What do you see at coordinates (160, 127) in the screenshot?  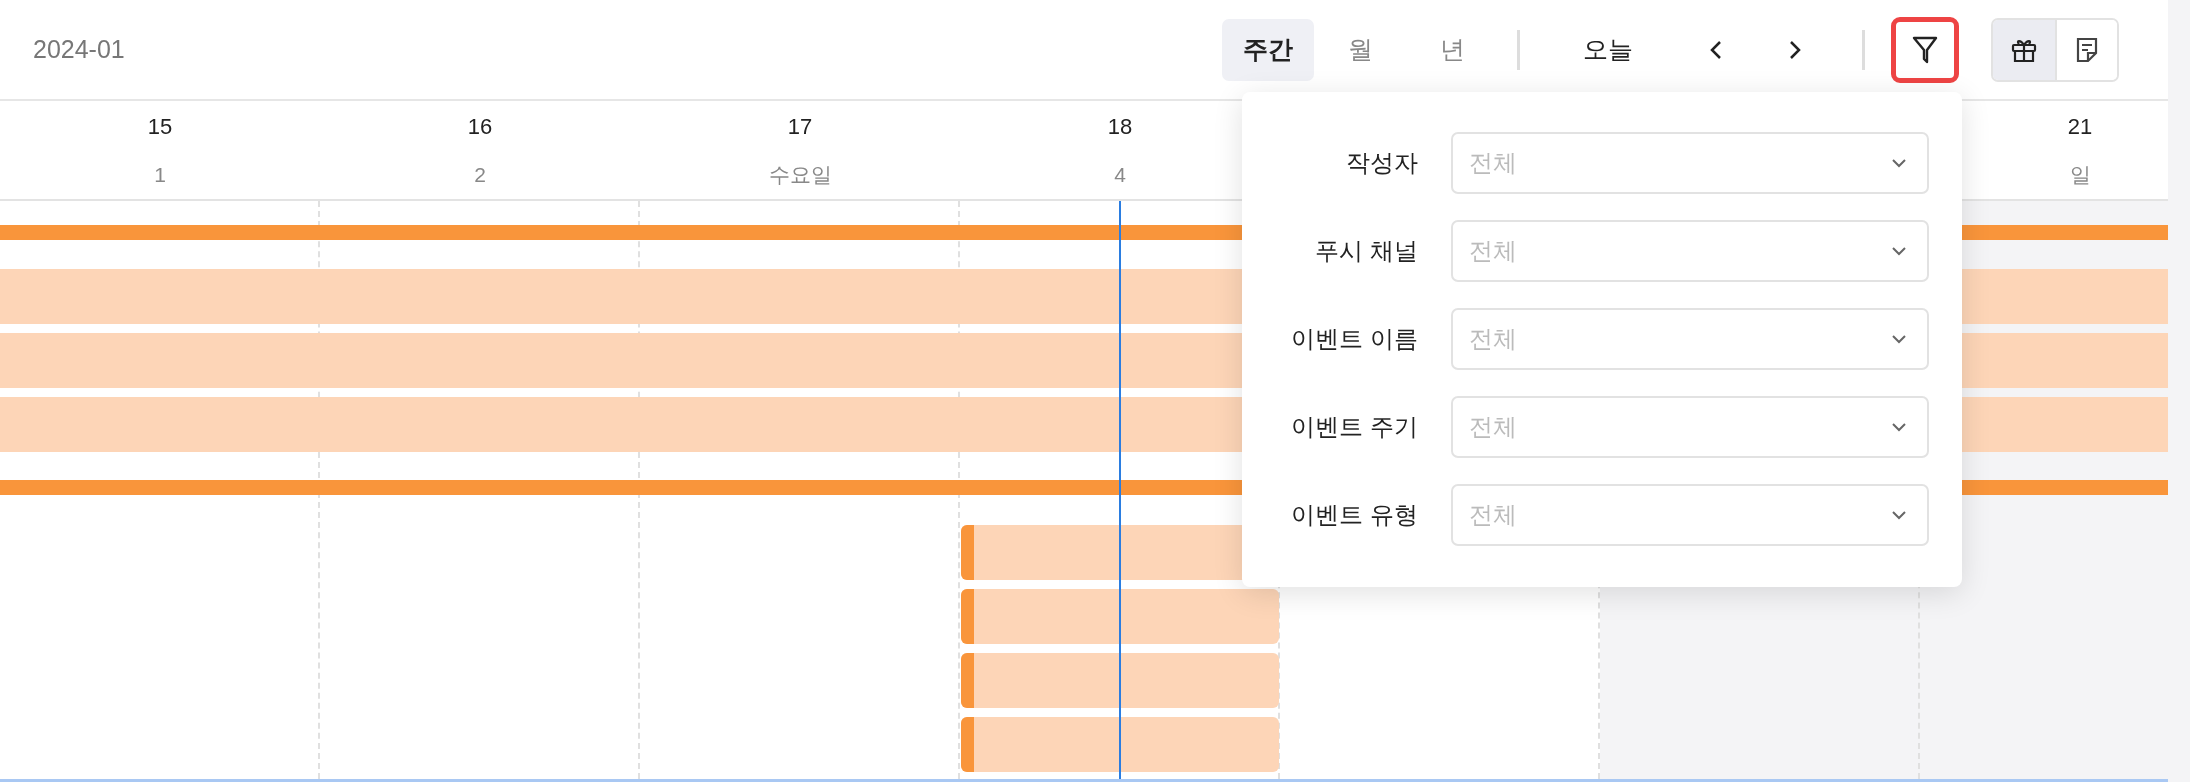 I see `day-number: 15` at bounding box center [160, 127].